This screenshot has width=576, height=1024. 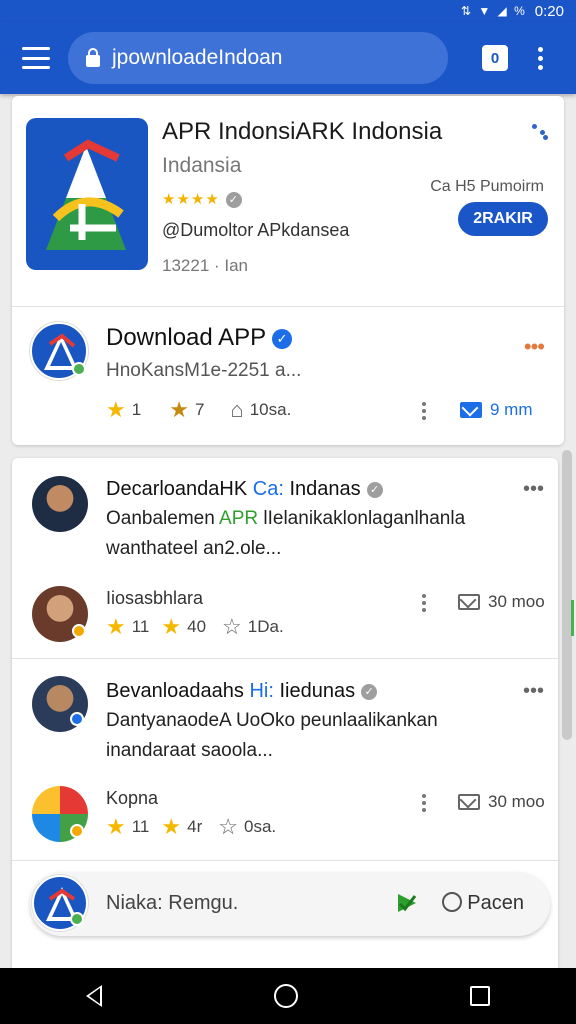 What do you see at coordinates (452, 902) in the screenshot?
I see `chat-icon` at bounding box center [452, 902].